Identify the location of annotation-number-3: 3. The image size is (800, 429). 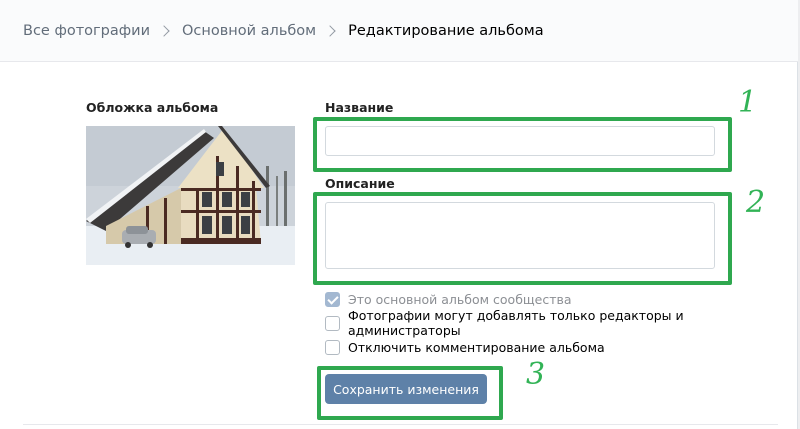
(536, 374).